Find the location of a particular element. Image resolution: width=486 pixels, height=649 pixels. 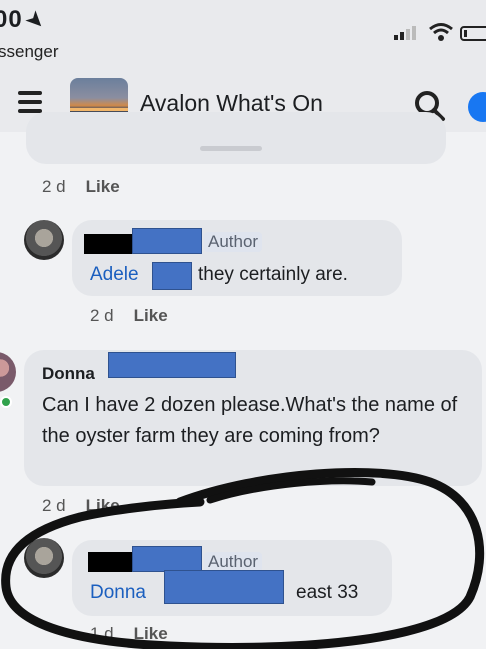

online-status-dot is located at coordinates (6, 402).